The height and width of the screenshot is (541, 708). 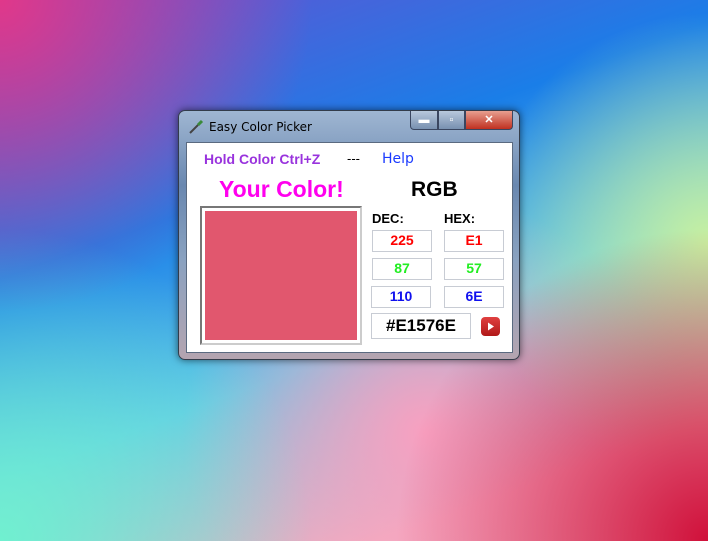 I want to click on dec-red-field: 225, so click(x=402, y=241).